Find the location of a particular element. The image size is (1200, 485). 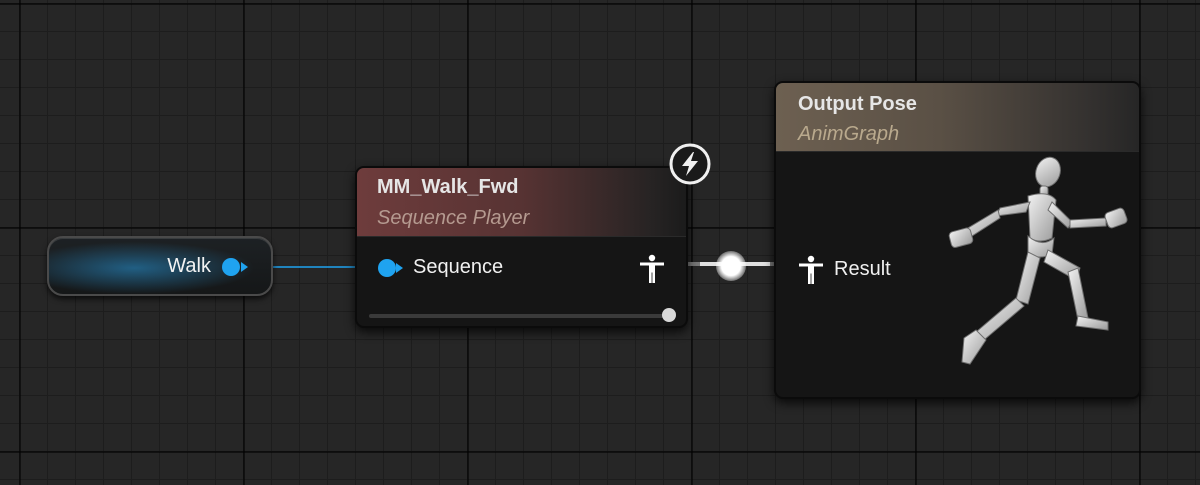

sequence-player-header: MM_Walk_Fwd Sequence Player is located at coordinates (521, 202).